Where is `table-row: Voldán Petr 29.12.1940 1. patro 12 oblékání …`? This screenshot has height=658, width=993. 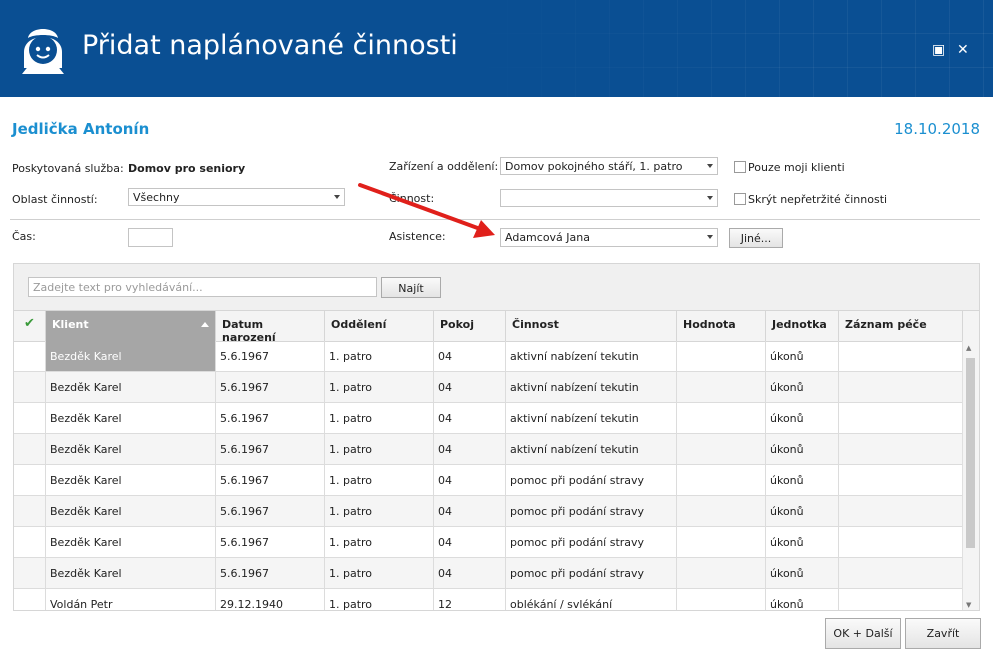
table-row: Voldán Petr 29.12.1940 1. patro 12 oblékání … is located at coordinates (488, 599).